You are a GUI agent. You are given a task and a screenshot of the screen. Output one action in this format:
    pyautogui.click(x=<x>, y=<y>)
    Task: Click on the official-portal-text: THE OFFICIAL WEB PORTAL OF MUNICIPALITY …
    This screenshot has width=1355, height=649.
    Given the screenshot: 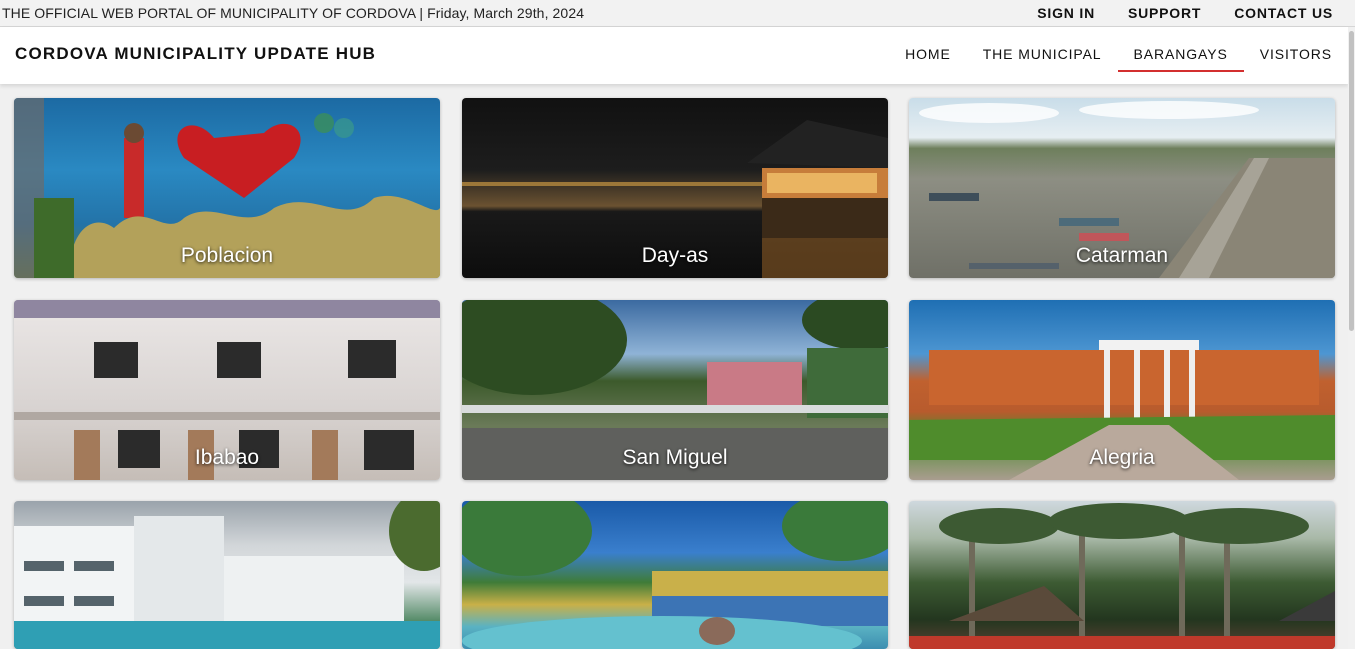 What is the action you would take?
    pyautogui.click(x=293, y=13)
    